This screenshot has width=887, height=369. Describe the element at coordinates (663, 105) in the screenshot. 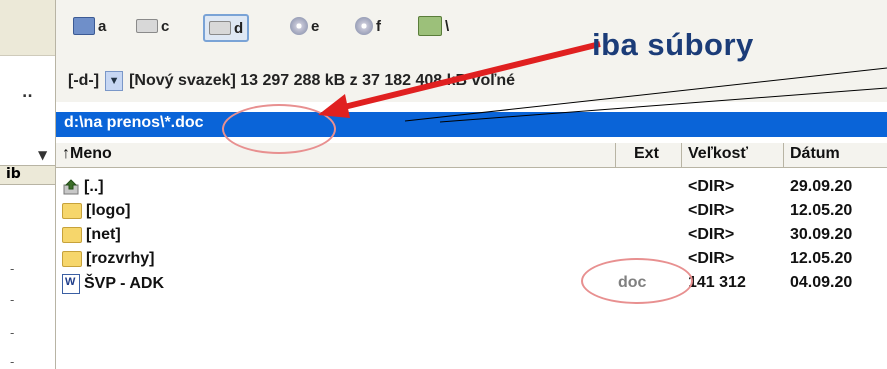

I see `callout-line` at that location.